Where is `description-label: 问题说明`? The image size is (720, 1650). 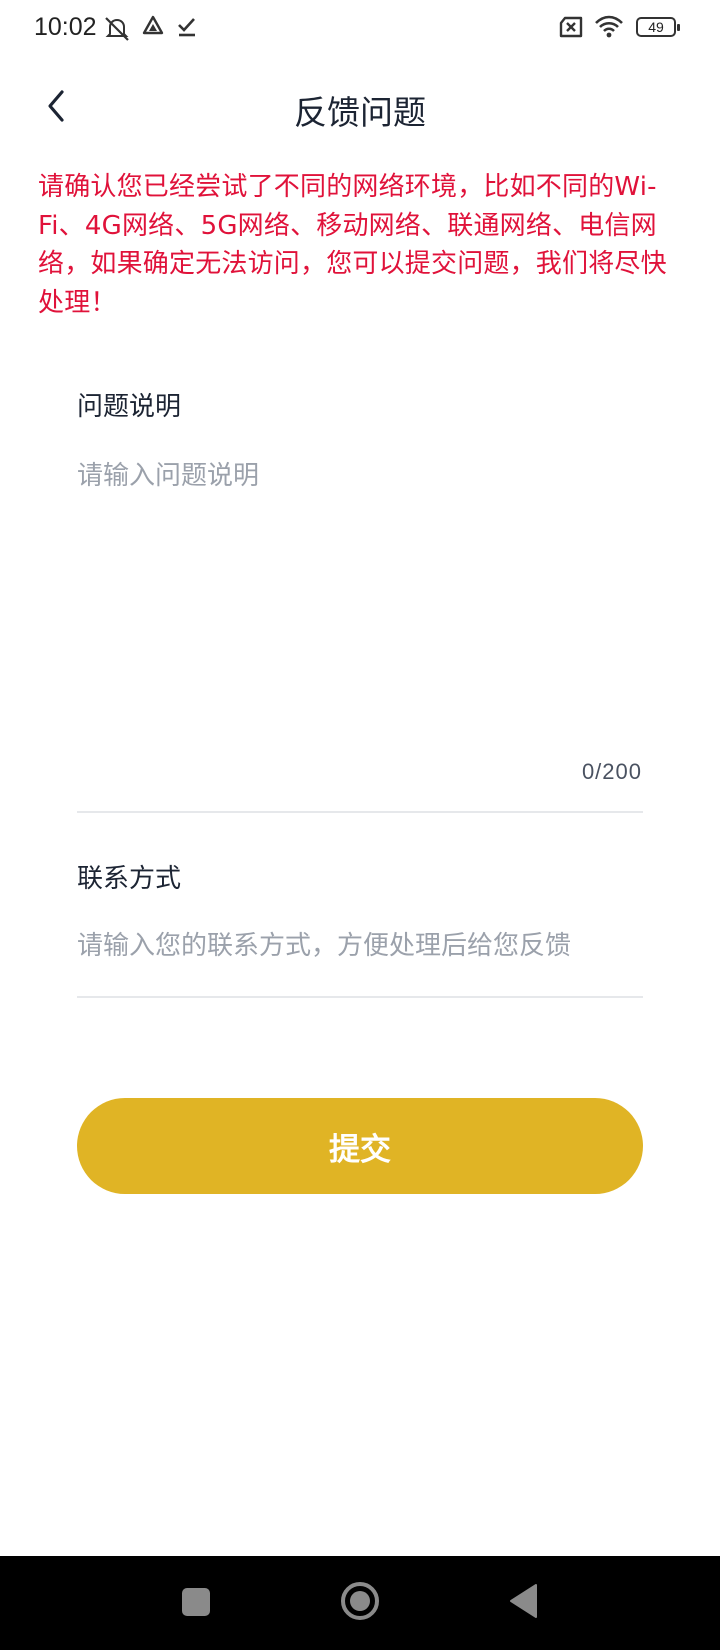 description-label: 问题说明 is located at coordinates (129, 407).